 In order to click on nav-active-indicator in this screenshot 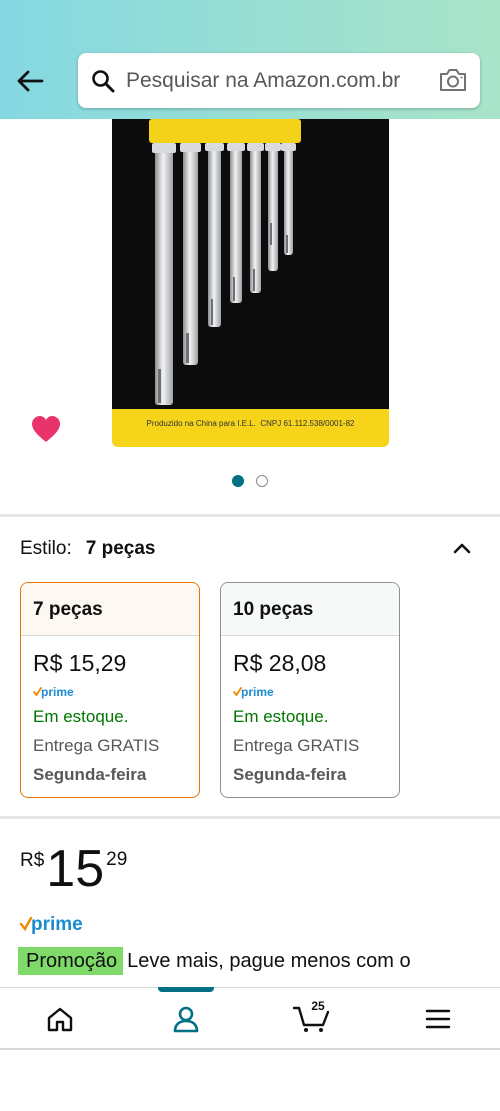, I will do `click(186, 989)`.